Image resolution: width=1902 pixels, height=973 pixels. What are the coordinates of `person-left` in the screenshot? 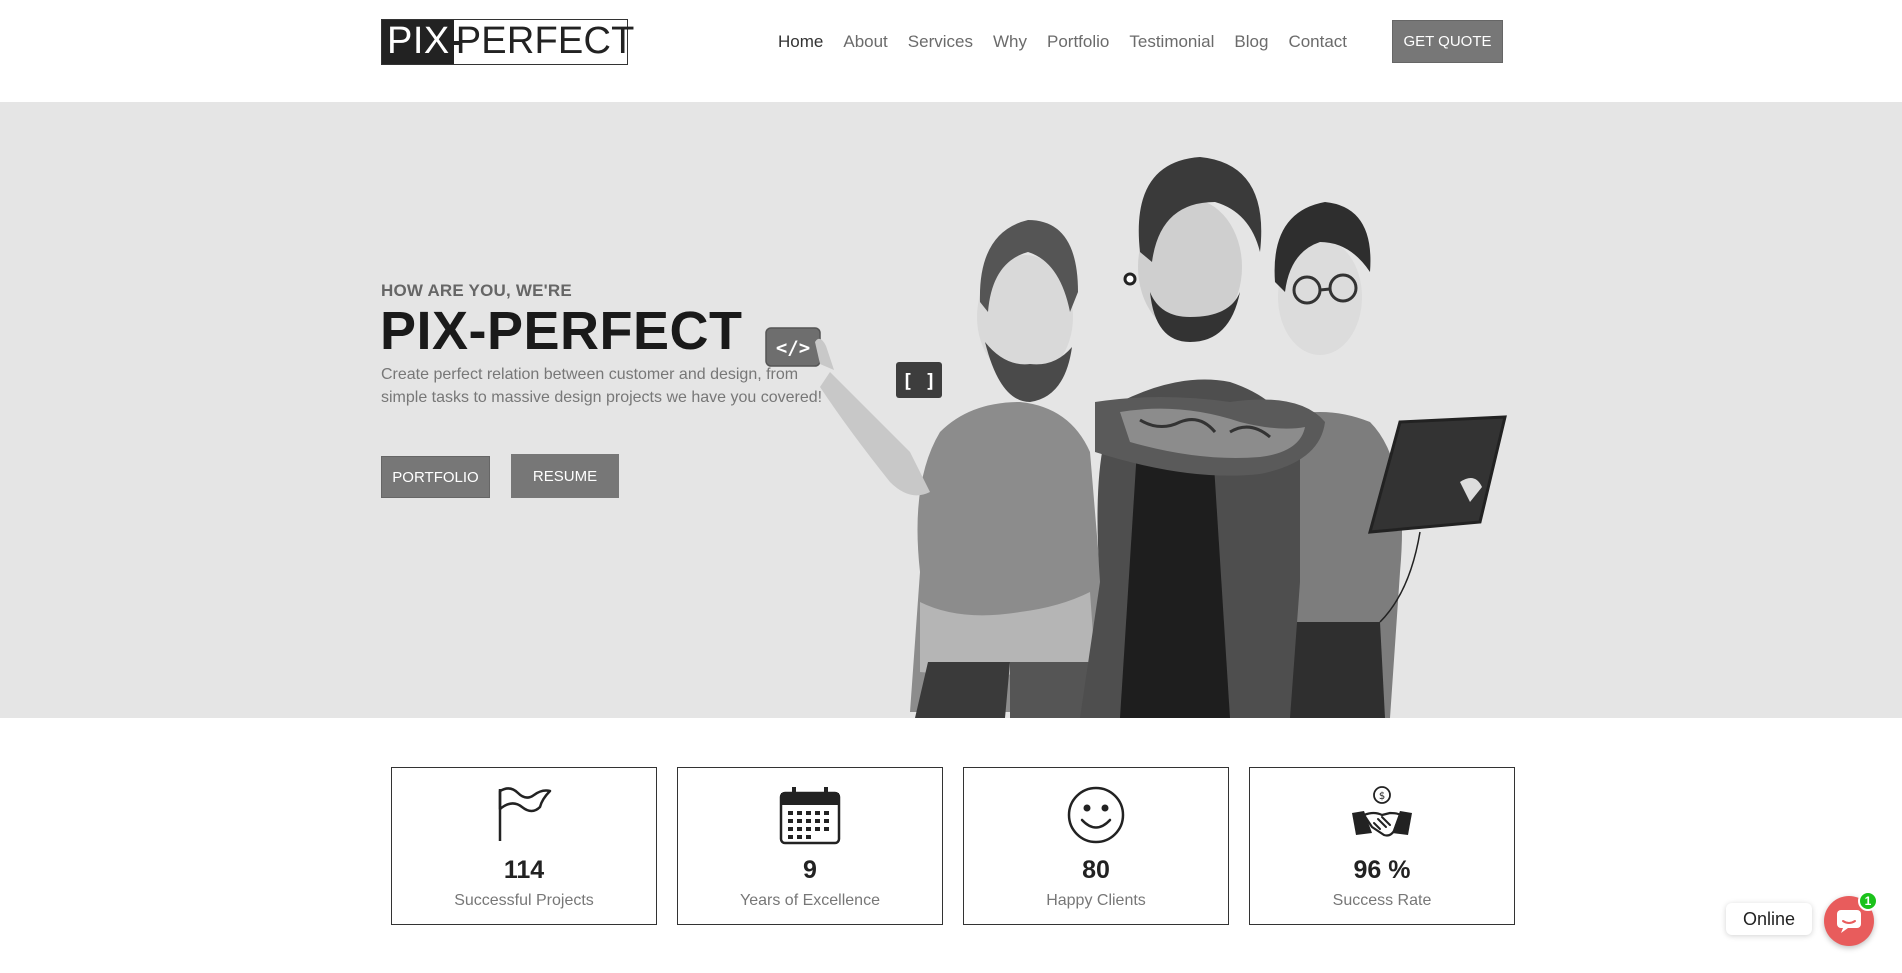 It's located at (962, 469).